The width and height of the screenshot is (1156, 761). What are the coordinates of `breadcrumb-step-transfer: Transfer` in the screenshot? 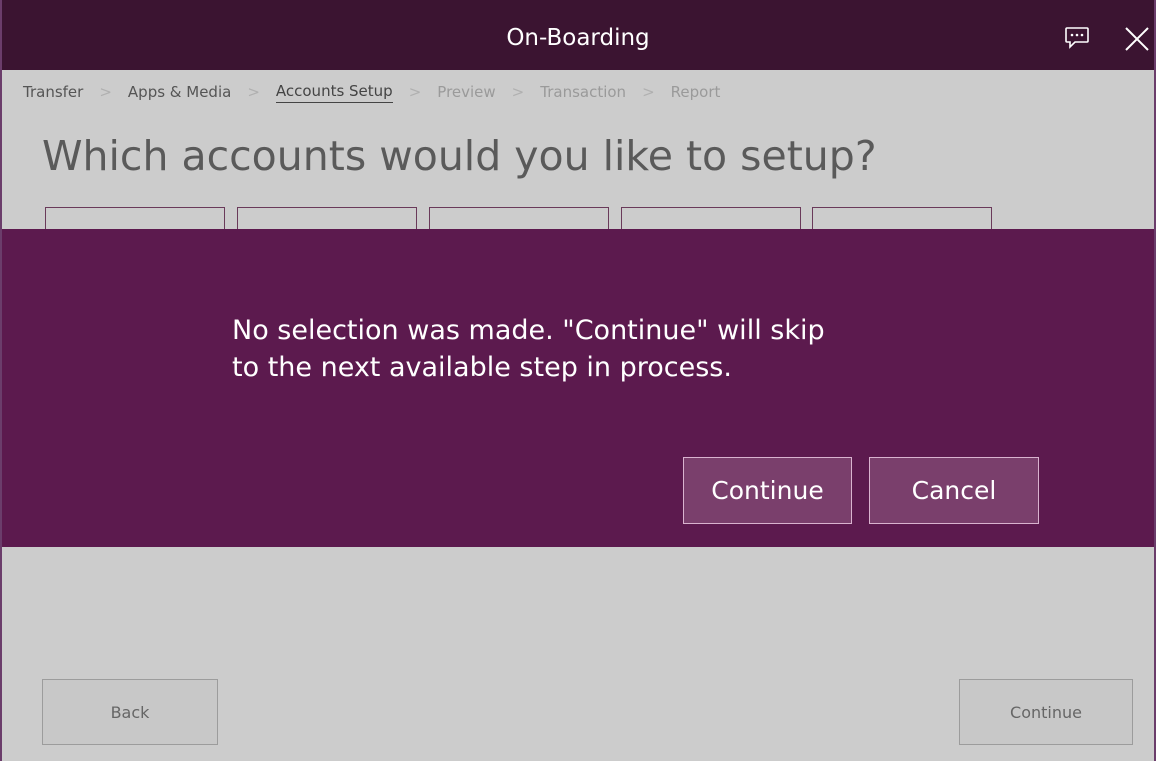 It's located at (53, 92).